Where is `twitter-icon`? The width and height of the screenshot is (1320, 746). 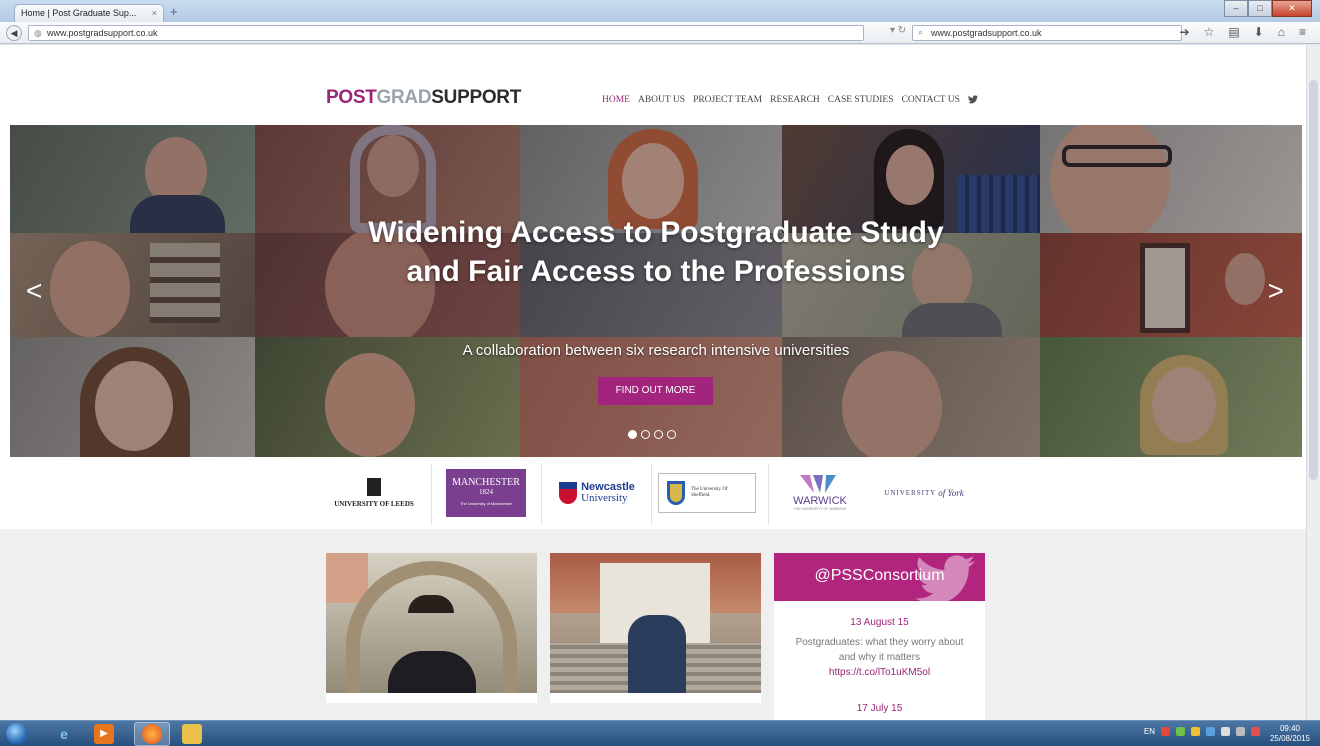 twitter-icon is located at coordinates (972, 101).